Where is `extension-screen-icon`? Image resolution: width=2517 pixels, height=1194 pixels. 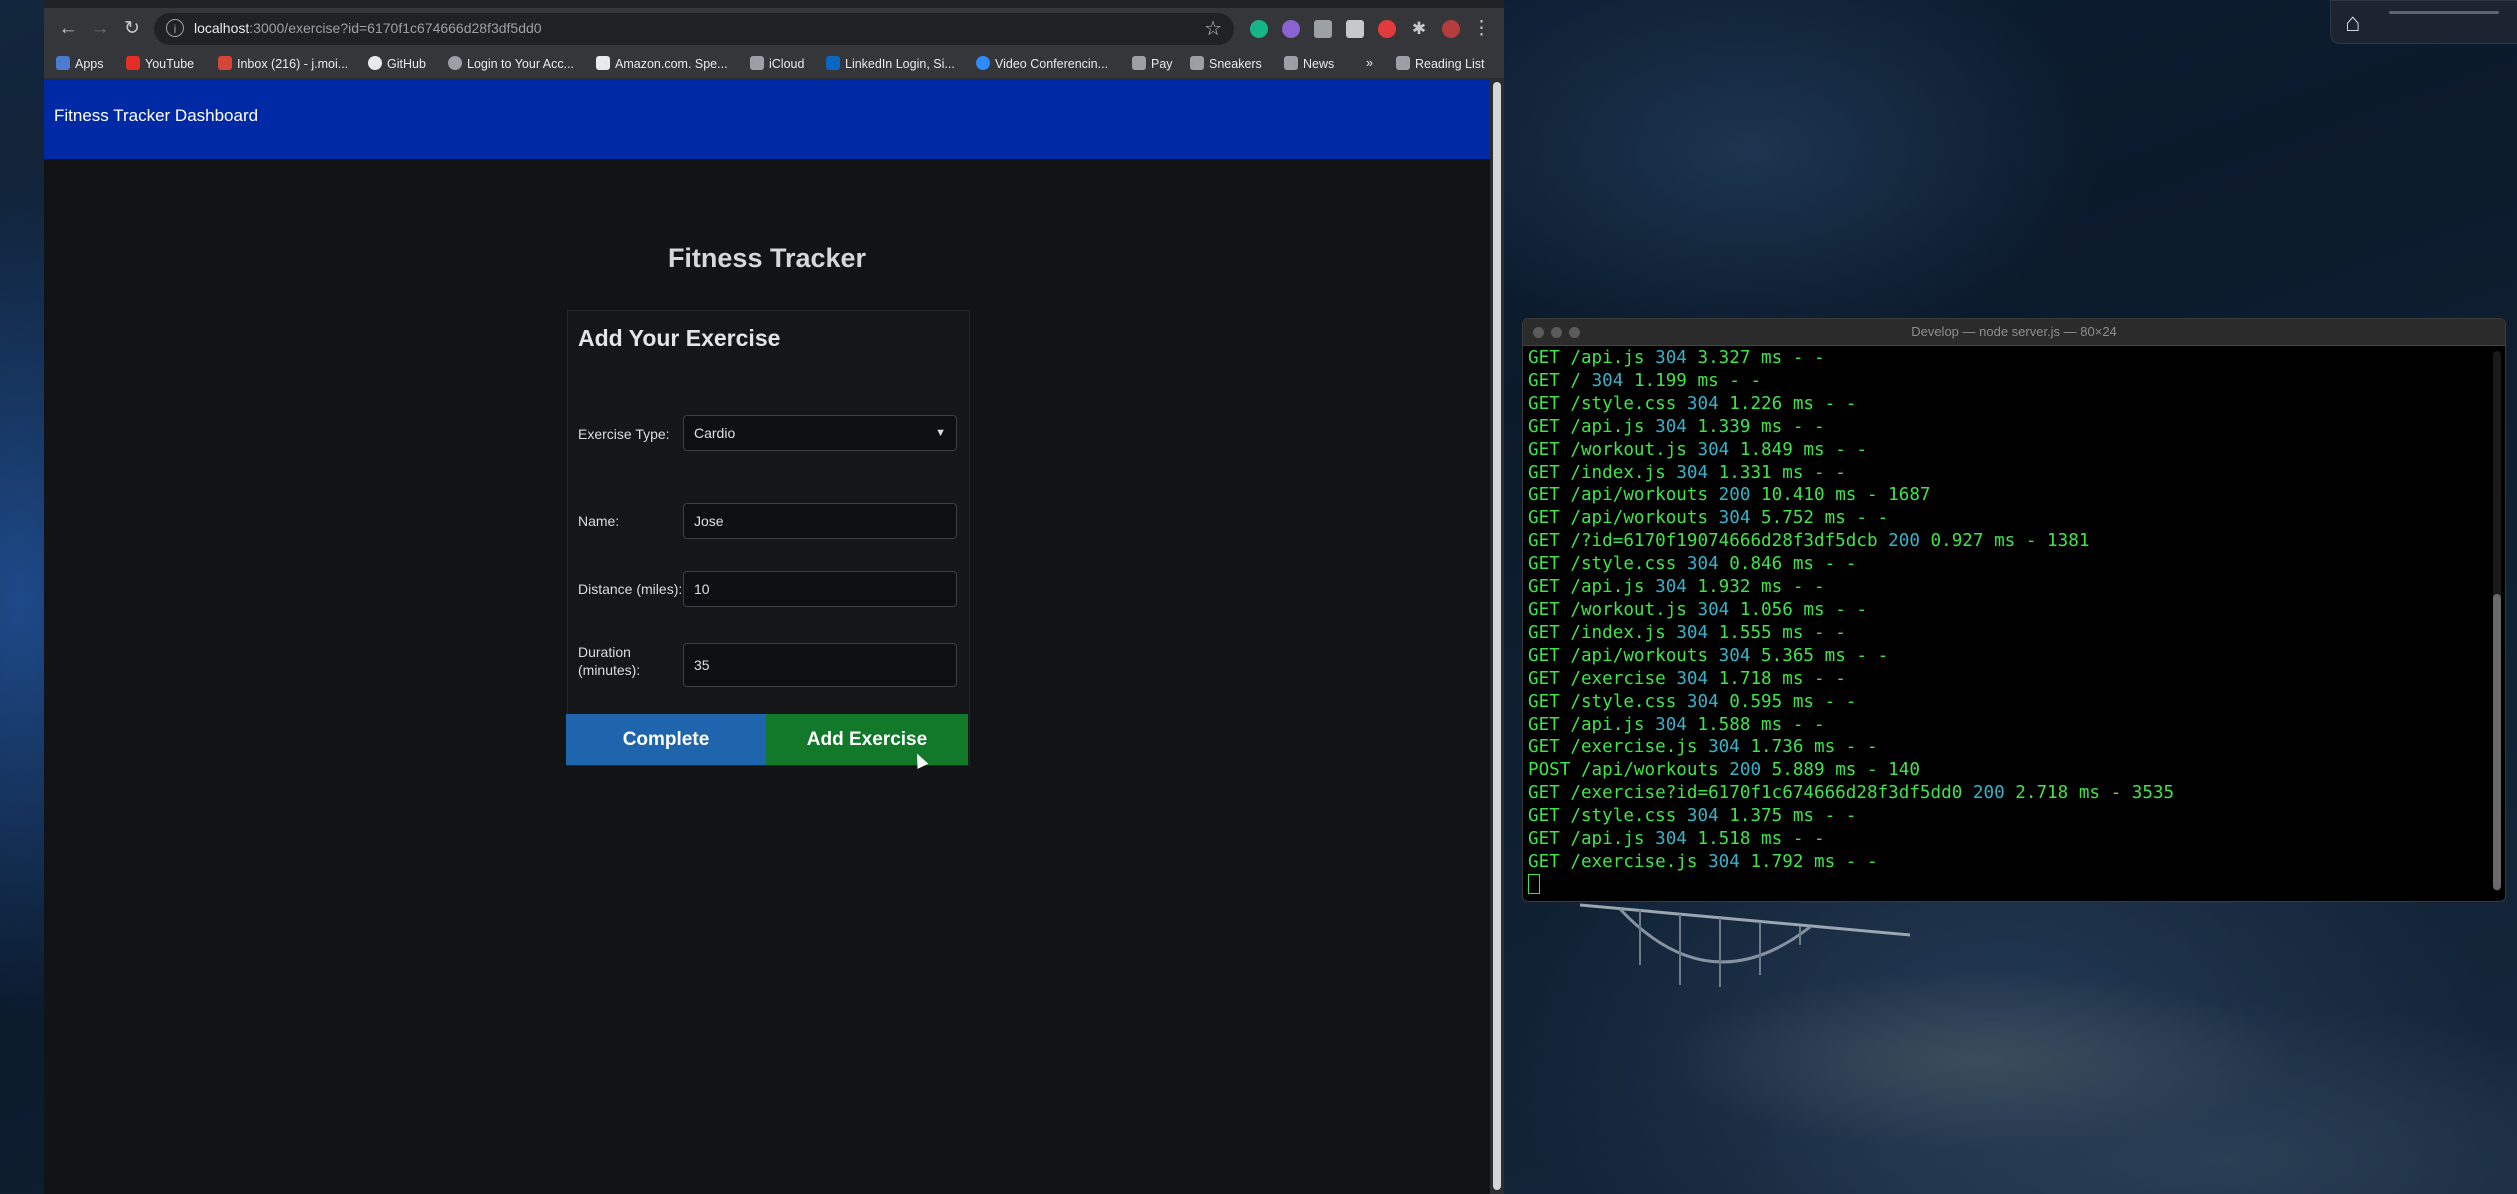
extension-screen-icon is located at coordinates (1355, 29).